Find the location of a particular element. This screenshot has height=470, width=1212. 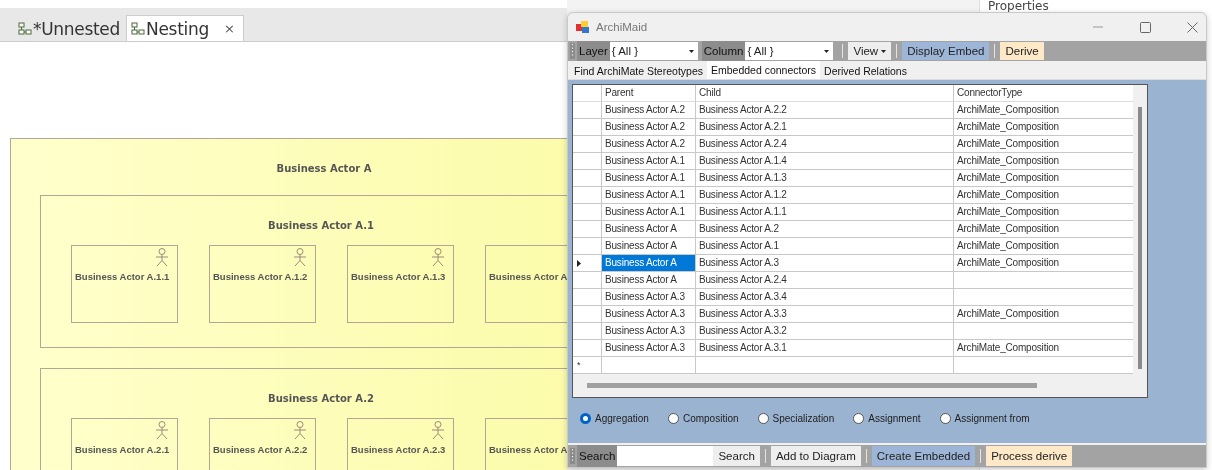

actor-label: Business Actor A.1.3 is located at coordinates (398, 276).